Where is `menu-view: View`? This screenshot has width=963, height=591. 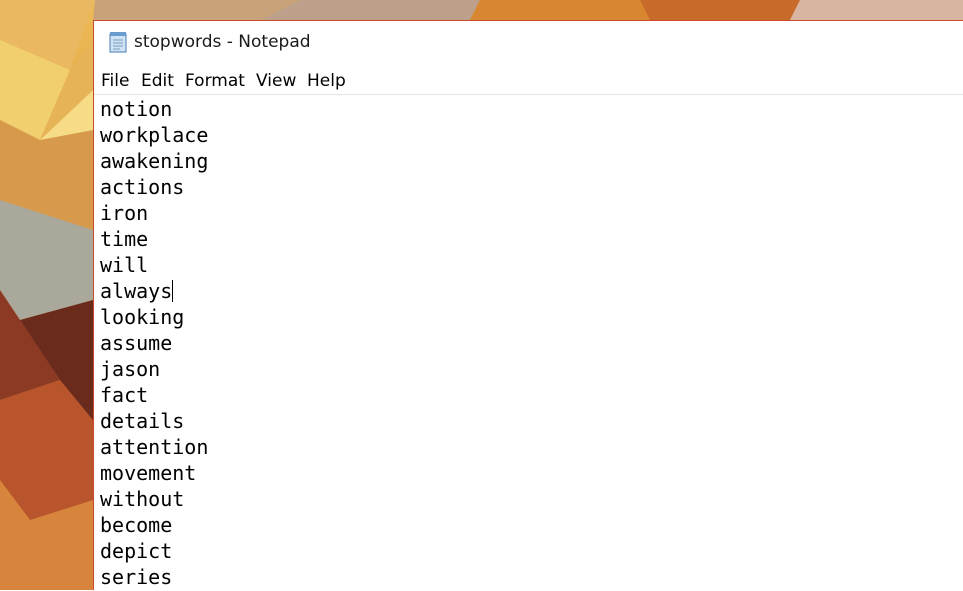 menu-view: View is located at coordinates (276, 81).